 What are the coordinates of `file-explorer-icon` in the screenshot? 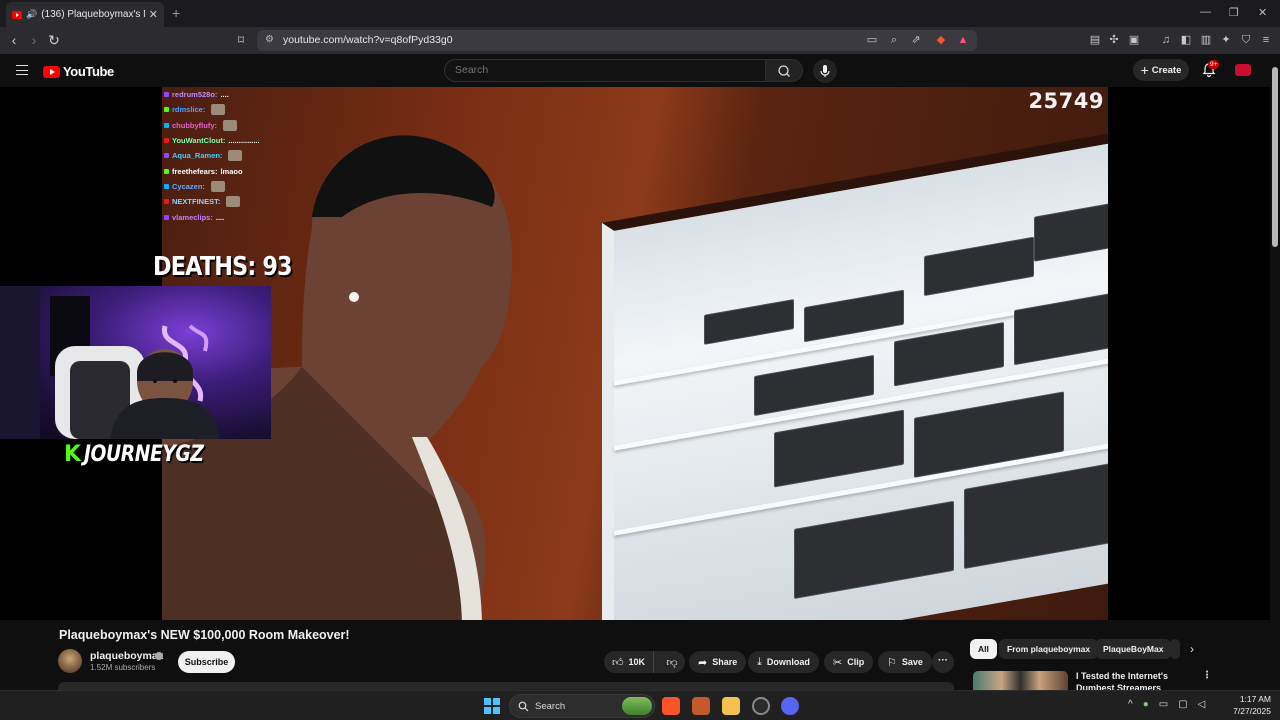 It's located at (731, 706).